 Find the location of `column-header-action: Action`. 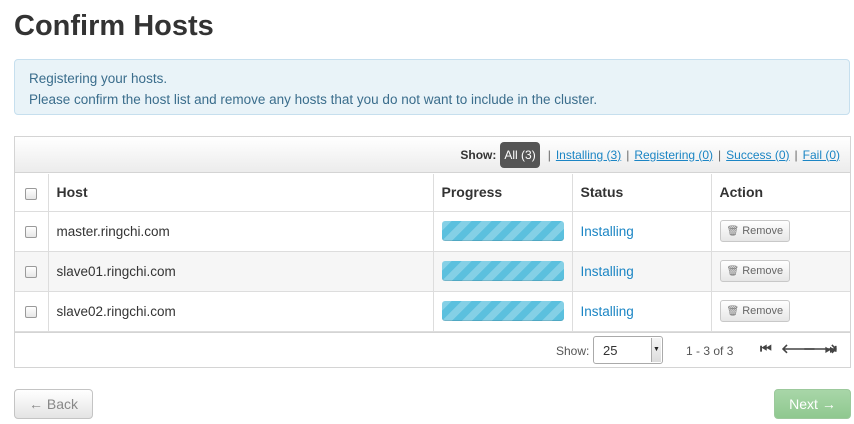

column-header-action: Action is located at coordinates (780, 193).